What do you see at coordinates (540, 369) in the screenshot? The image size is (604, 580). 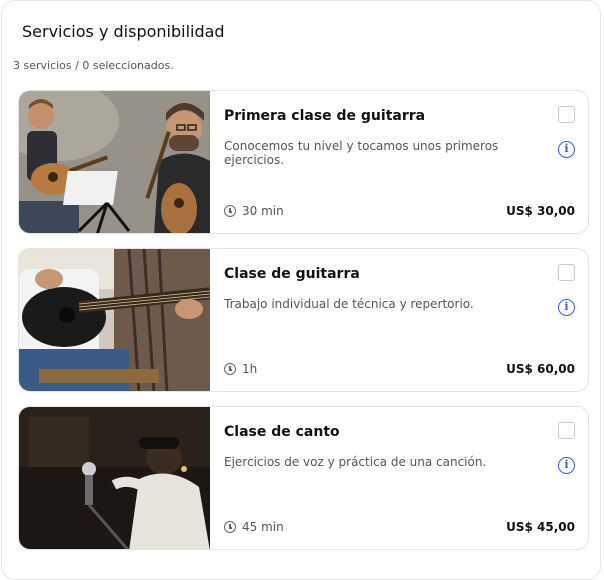 I see `service-price: US$ 60,00` at bounding box center [540, 369].